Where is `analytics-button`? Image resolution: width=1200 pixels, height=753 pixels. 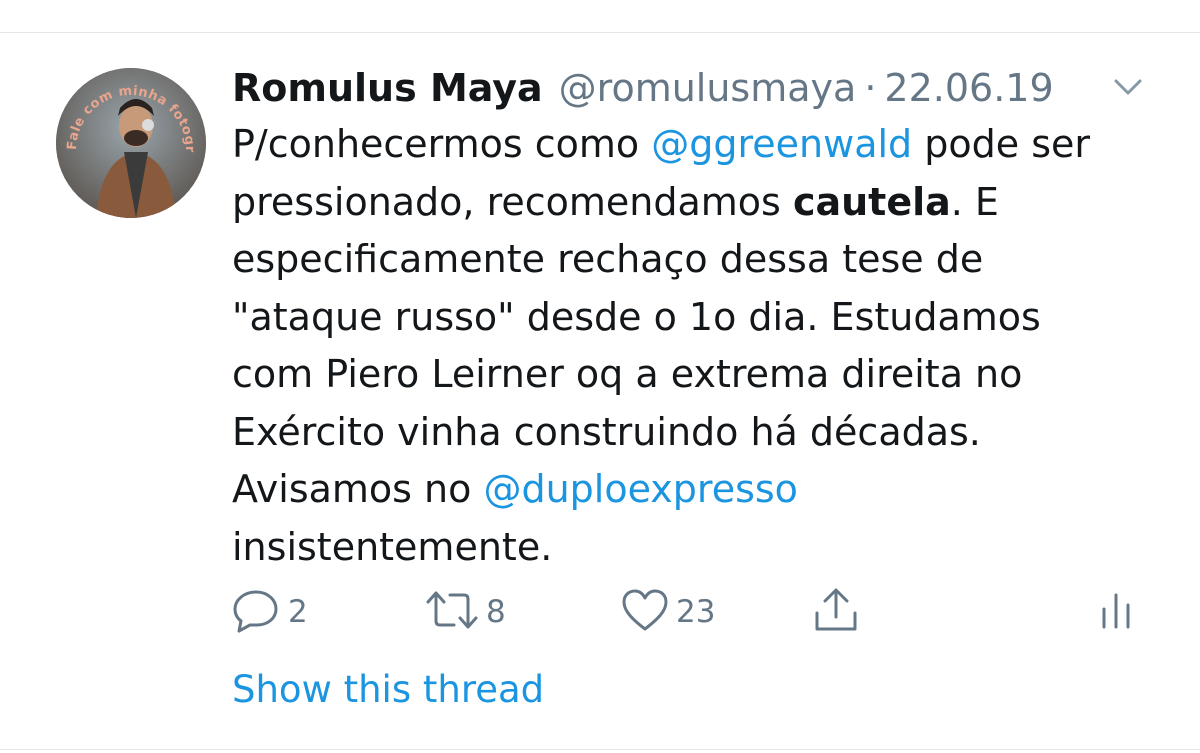
analytics-button is located at coordinates (1116, 612).